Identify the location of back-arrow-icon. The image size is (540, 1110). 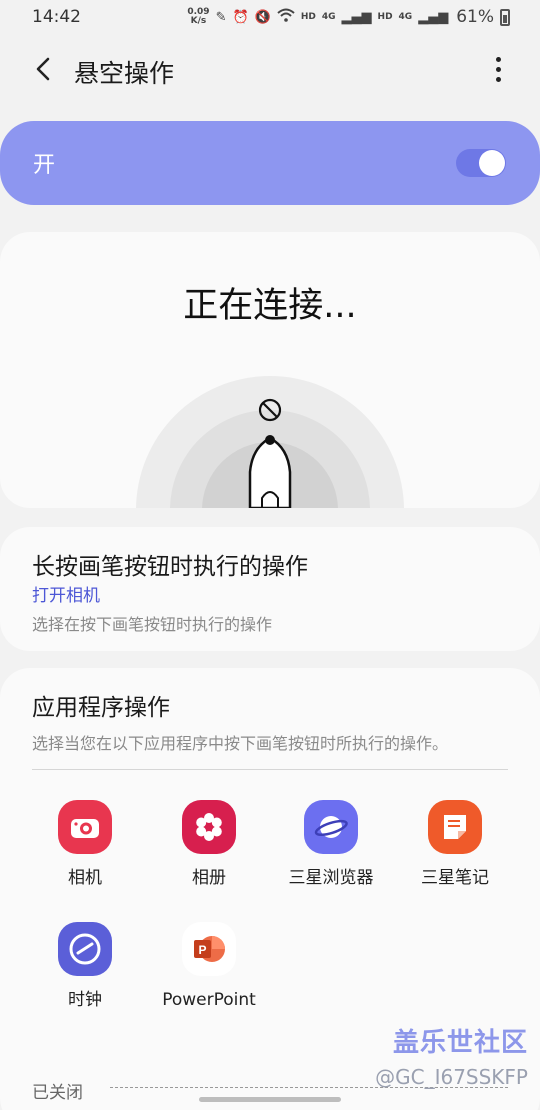
(43, 69).